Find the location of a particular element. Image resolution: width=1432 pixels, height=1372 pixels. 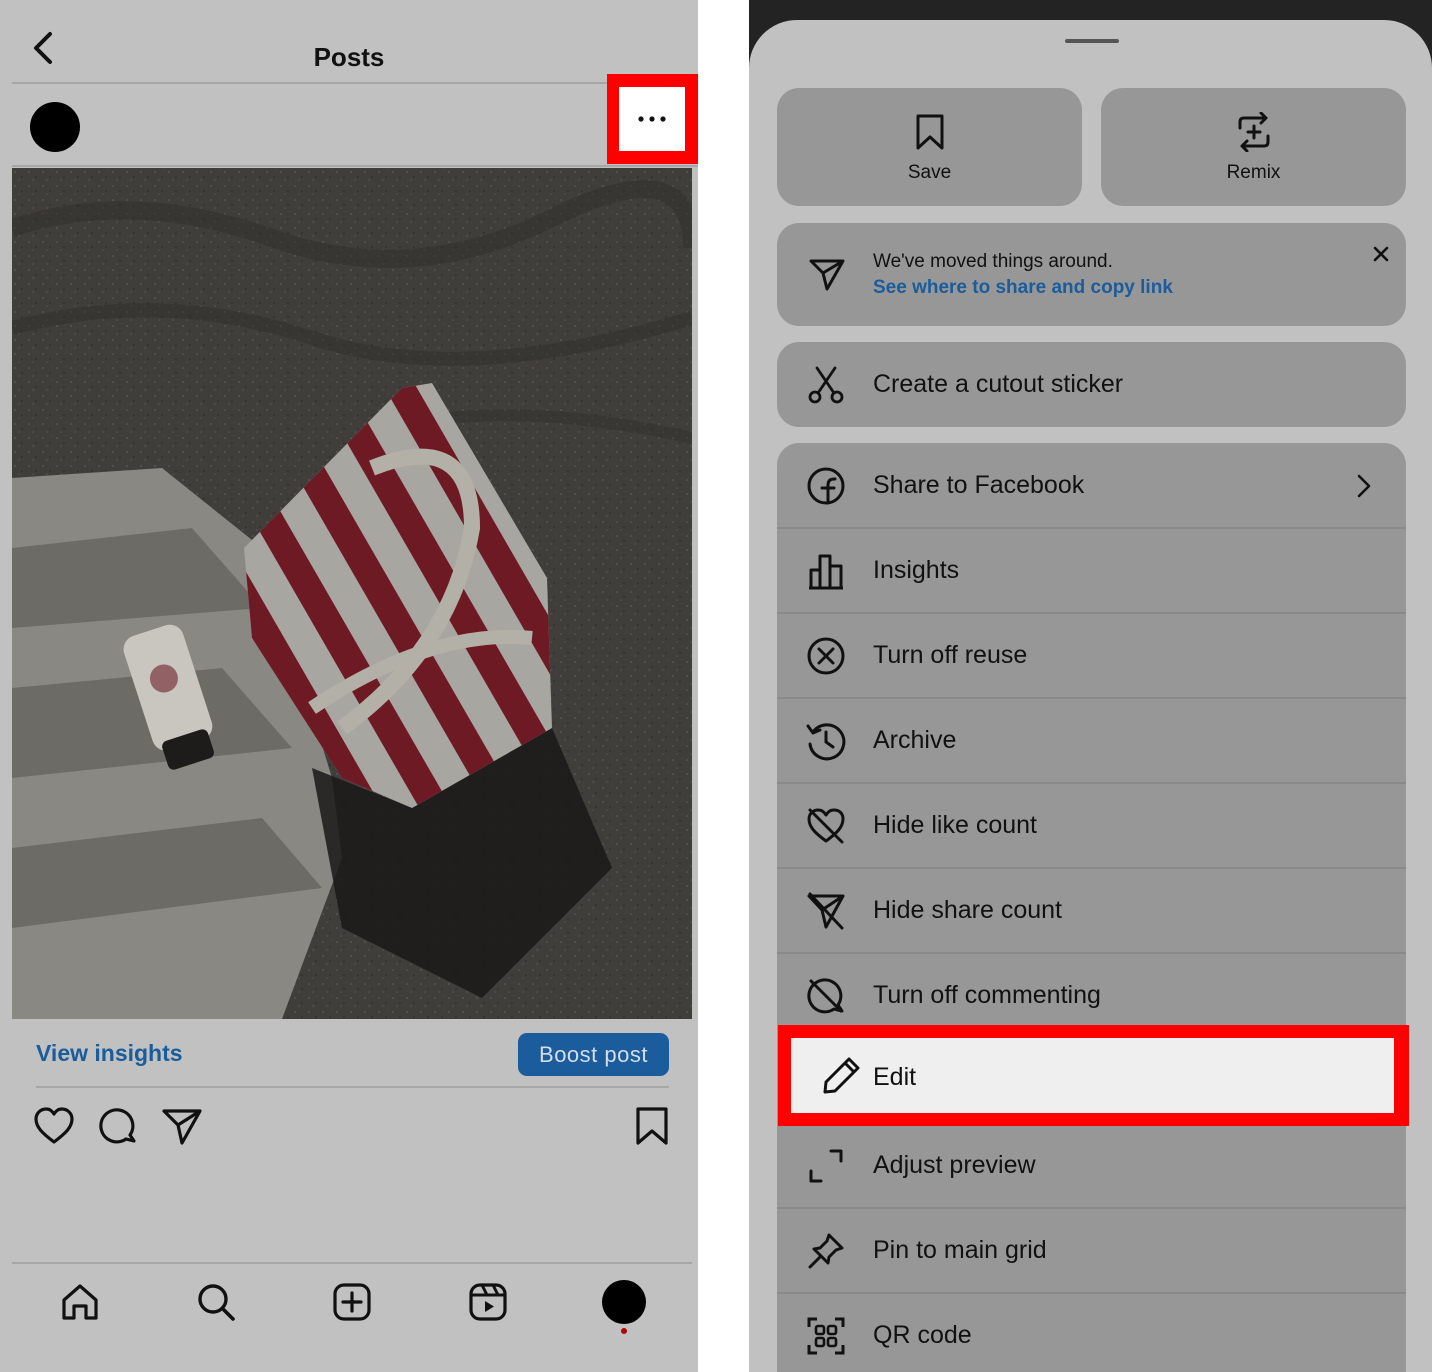

boost-post-button: Boost post is located at coordinates (593, 1054).